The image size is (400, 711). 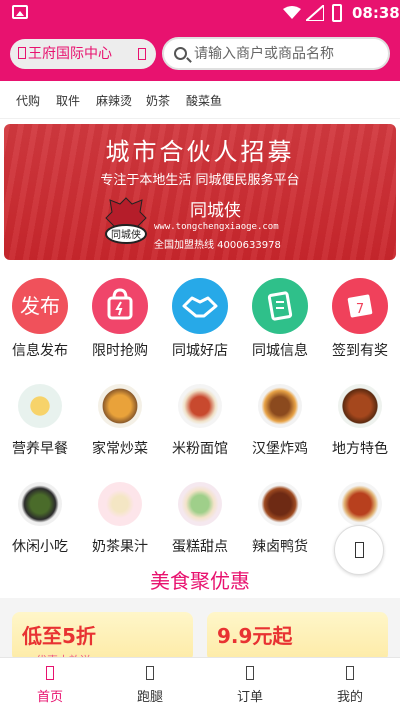 I want to click on app-header: 王府国际中心 请输入商户或商品名称, so click(x=200, y=54).